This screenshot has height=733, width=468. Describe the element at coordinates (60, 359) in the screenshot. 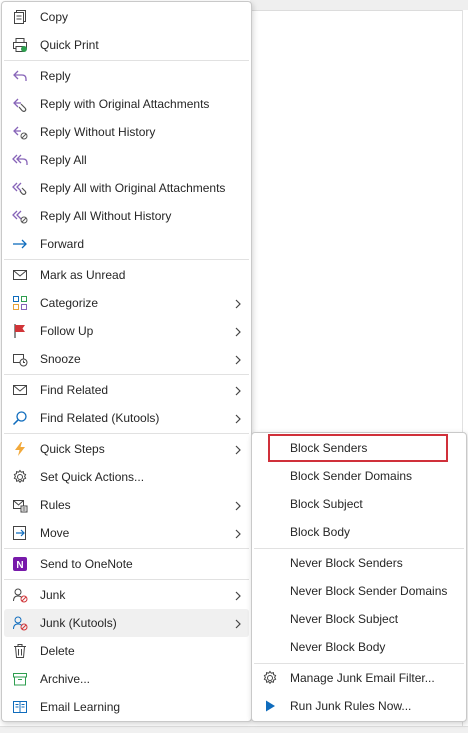

I see `menu-item-label: Snooze` at that location.